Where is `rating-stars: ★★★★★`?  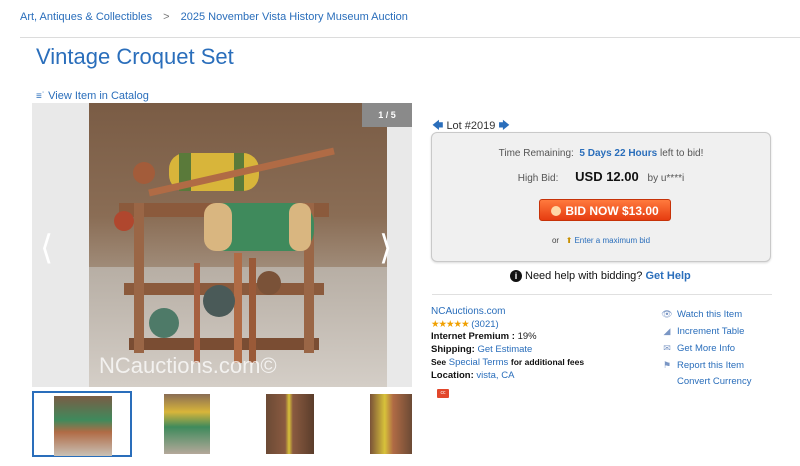 rating-stars: ★★★★★ is located at coordinates (450, 324).